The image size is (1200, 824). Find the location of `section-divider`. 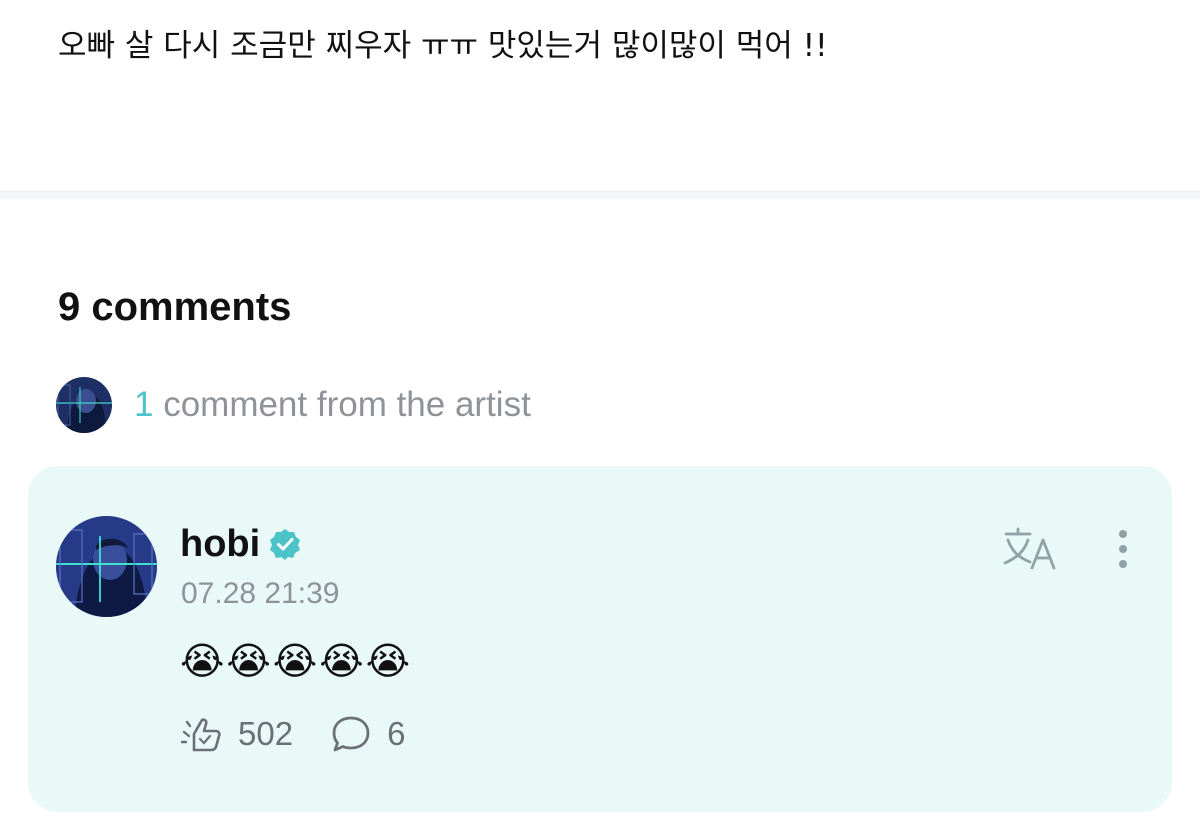

section-divider is located at coordinates (600, 195).